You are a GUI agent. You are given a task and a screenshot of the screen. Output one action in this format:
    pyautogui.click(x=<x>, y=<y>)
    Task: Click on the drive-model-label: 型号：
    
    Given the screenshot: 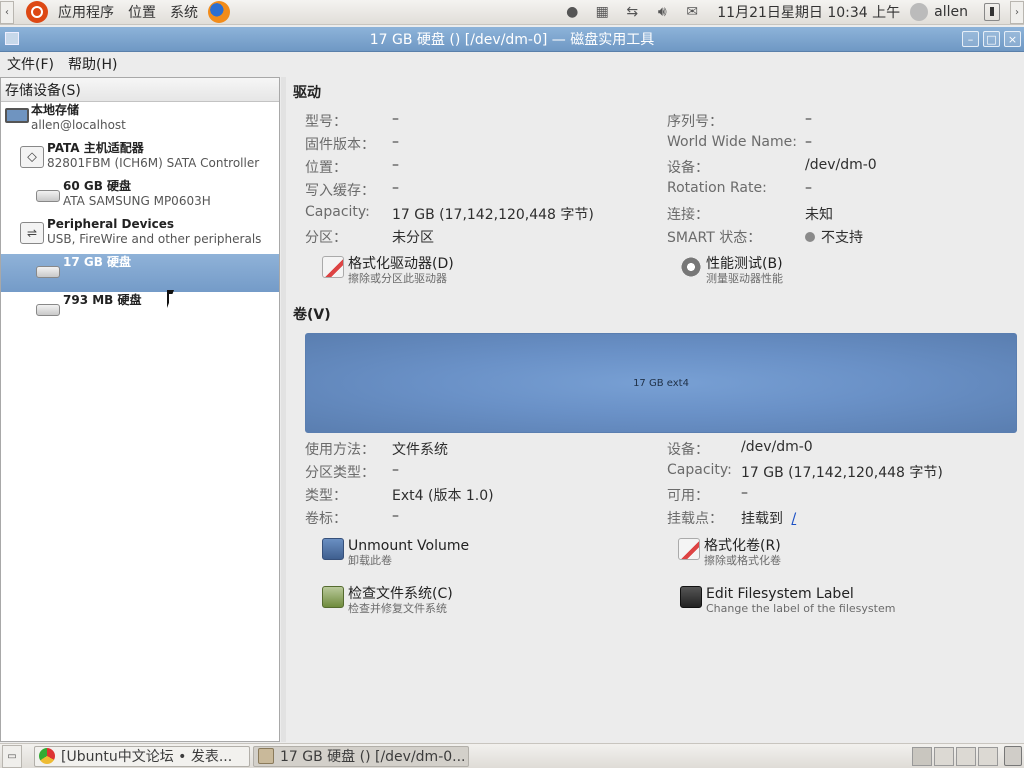 What is the action you would take?
    pyautogui.click(x=326, y=122)
    